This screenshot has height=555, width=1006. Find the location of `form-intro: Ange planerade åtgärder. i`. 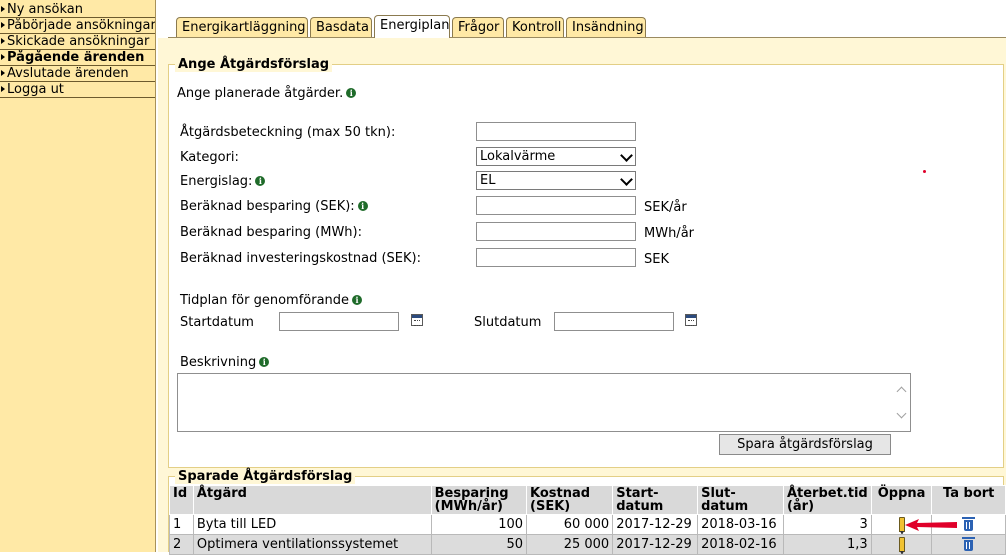

form-intro: Ange planerade åtgärder. i is located at coordinates (267, 93).